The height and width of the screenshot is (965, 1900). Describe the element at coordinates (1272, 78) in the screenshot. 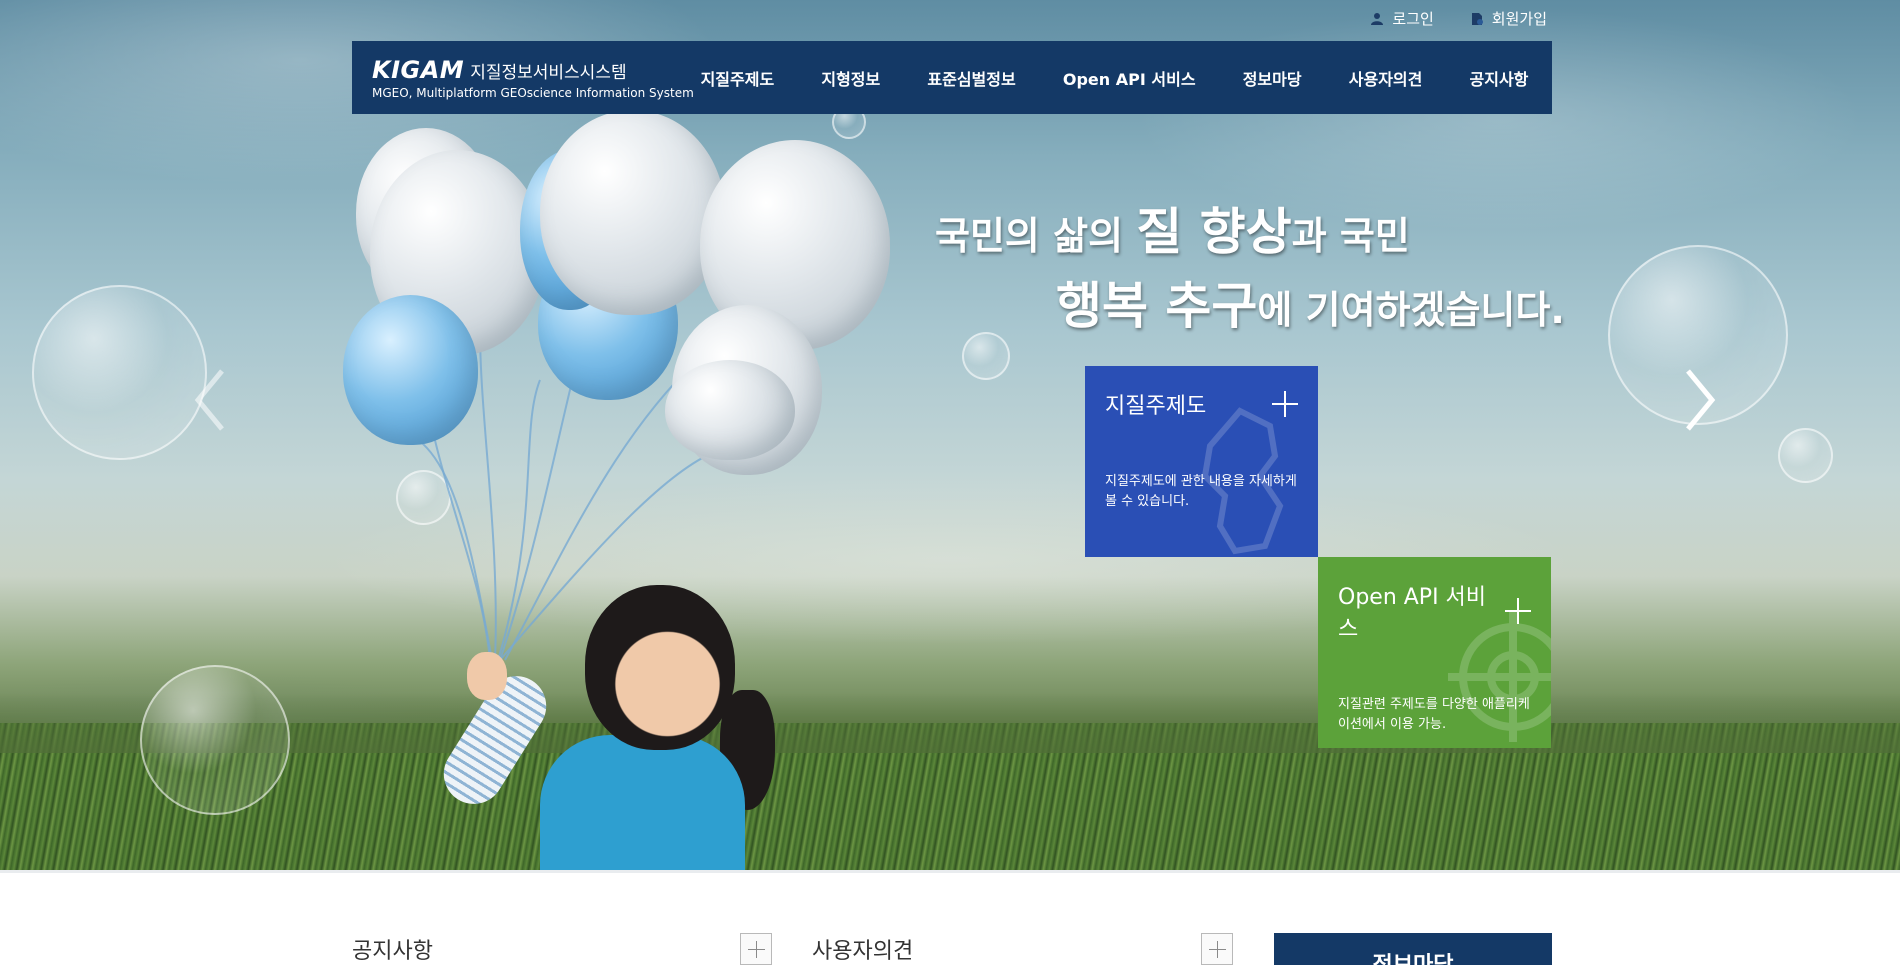

I see `nav-item-info-plaza: 정보마당` at that location.